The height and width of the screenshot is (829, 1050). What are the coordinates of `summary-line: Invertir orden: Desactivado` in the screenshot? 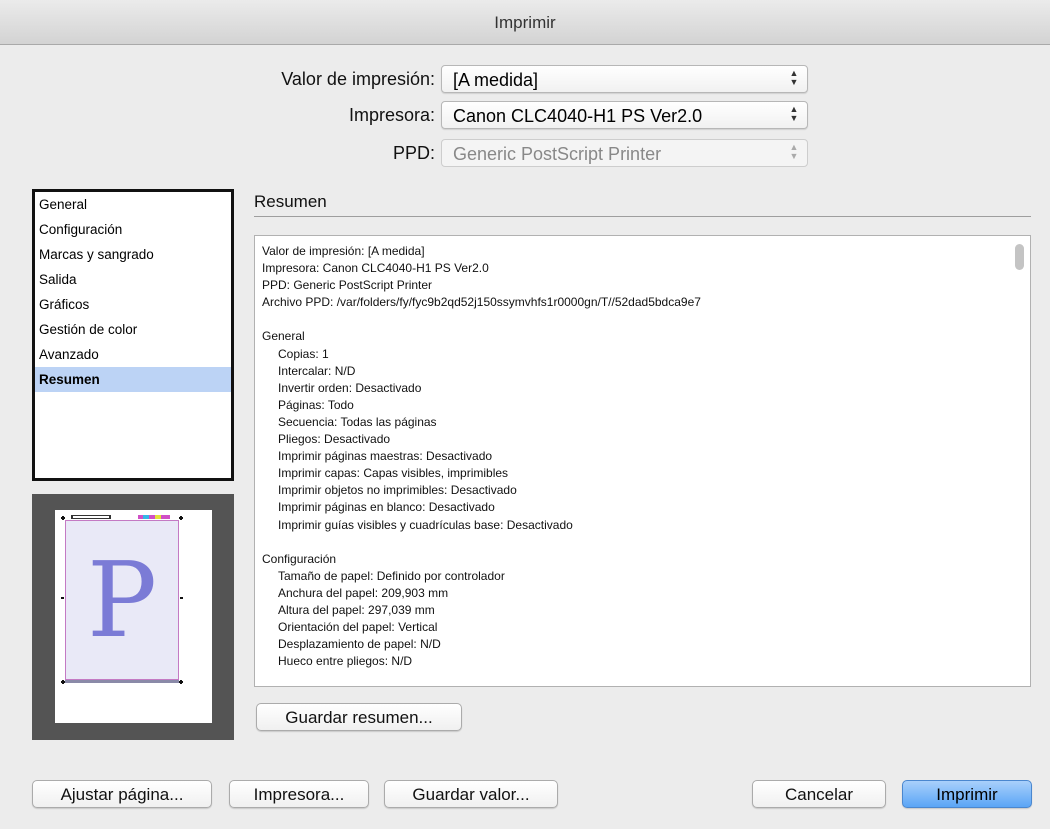 It's located at (350, 387).